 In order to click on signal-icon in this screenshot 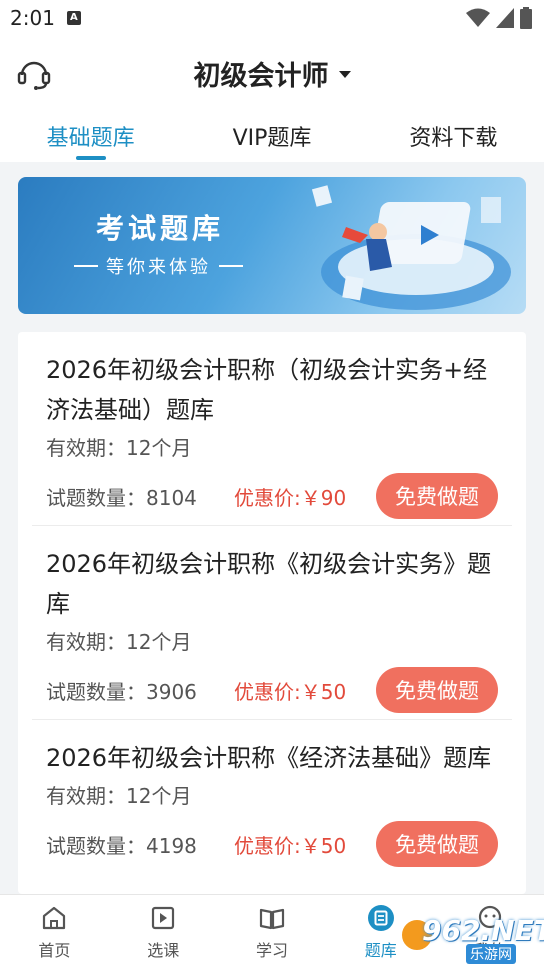, I will do `click(505, 18)`.